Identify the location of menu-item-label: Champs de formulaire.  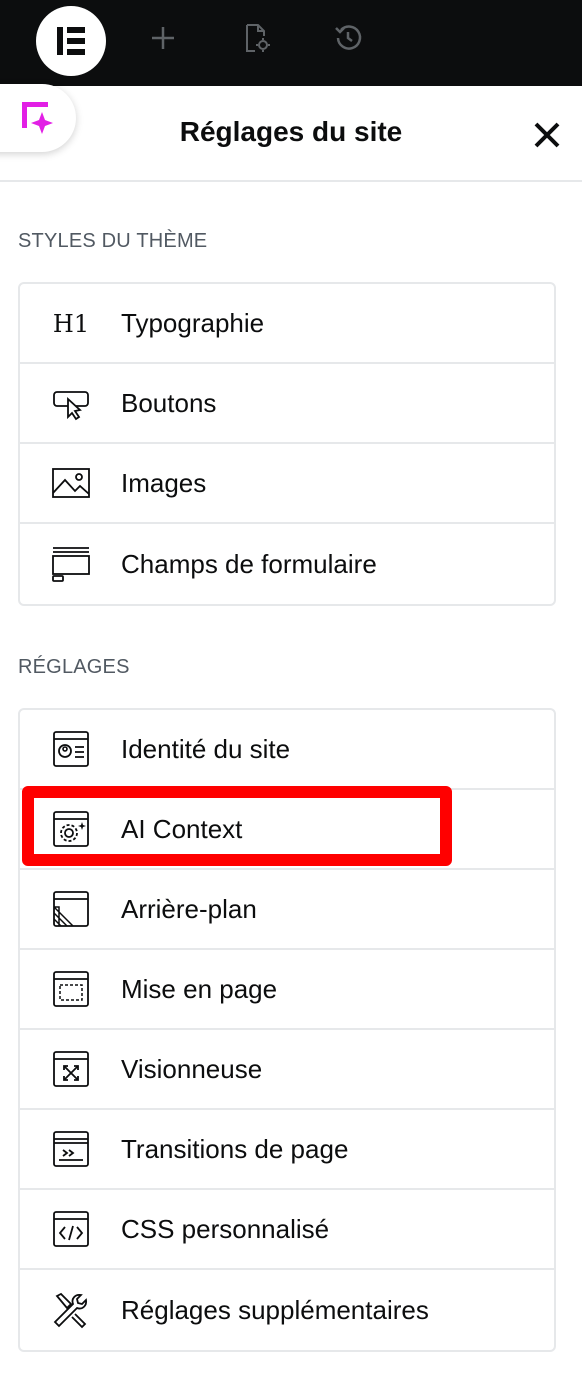
(249, 563).